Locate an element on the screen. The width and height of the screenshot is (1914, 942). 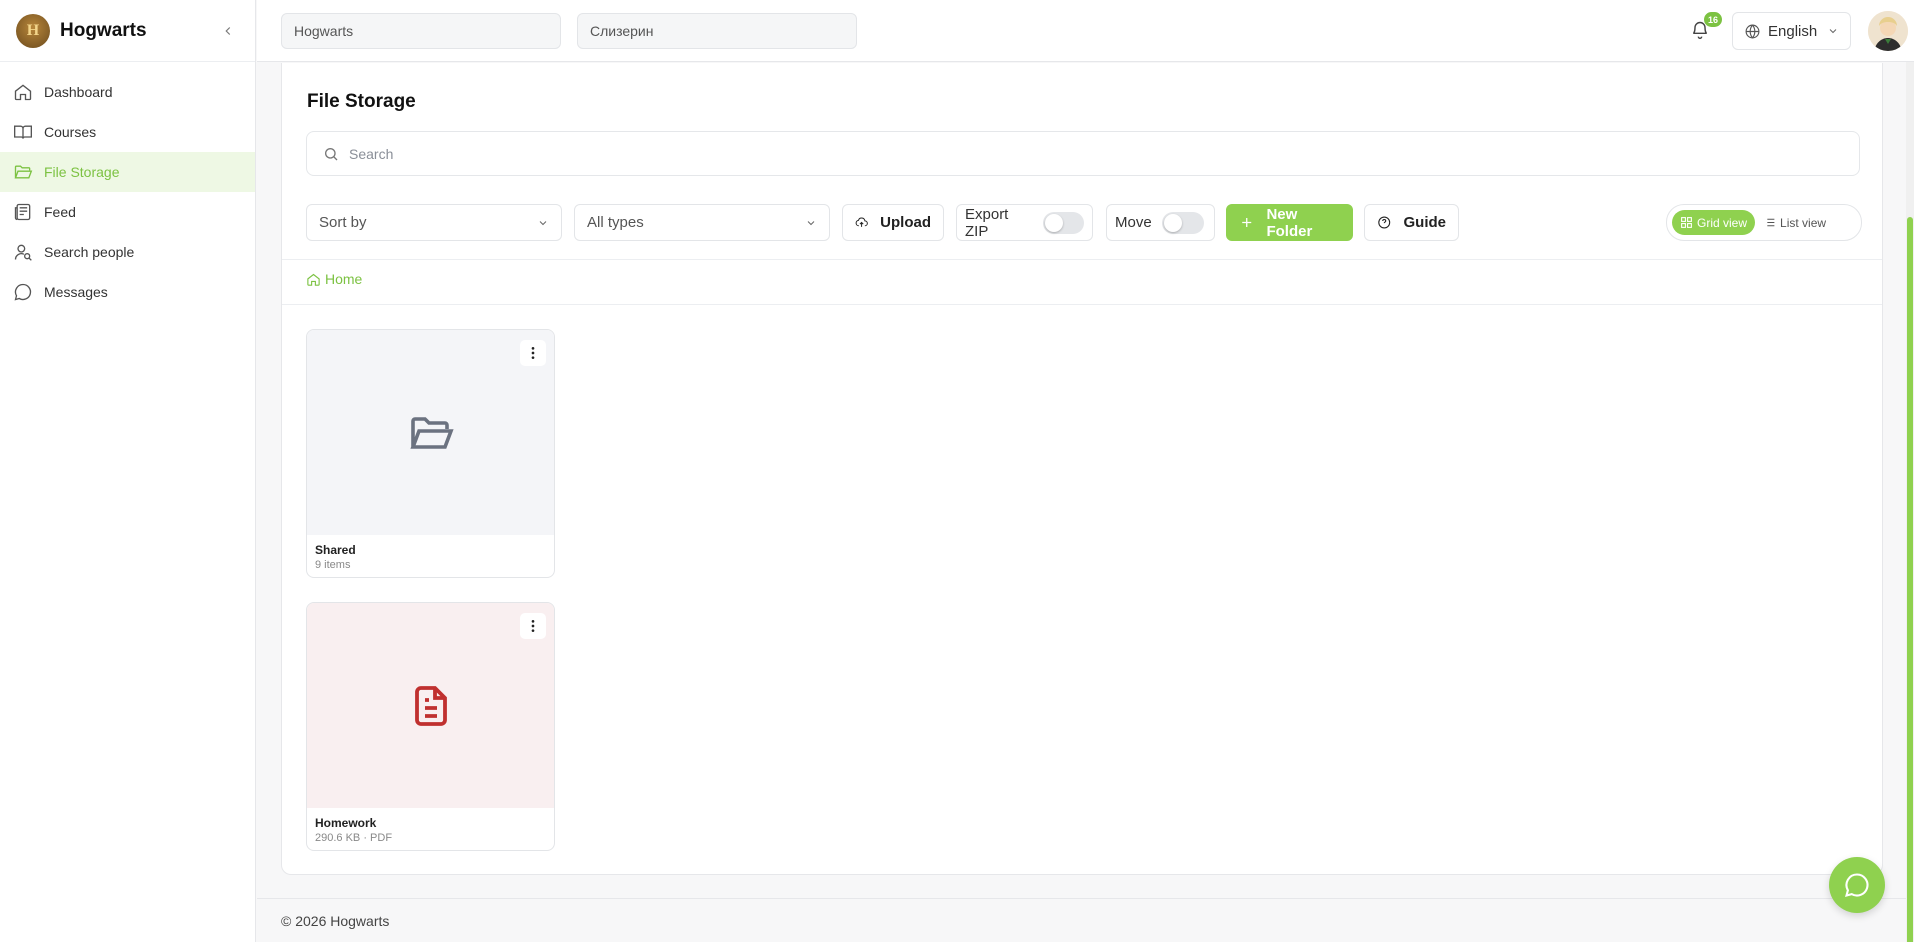
chevron-left-icon is located at coordinates (228, 30).